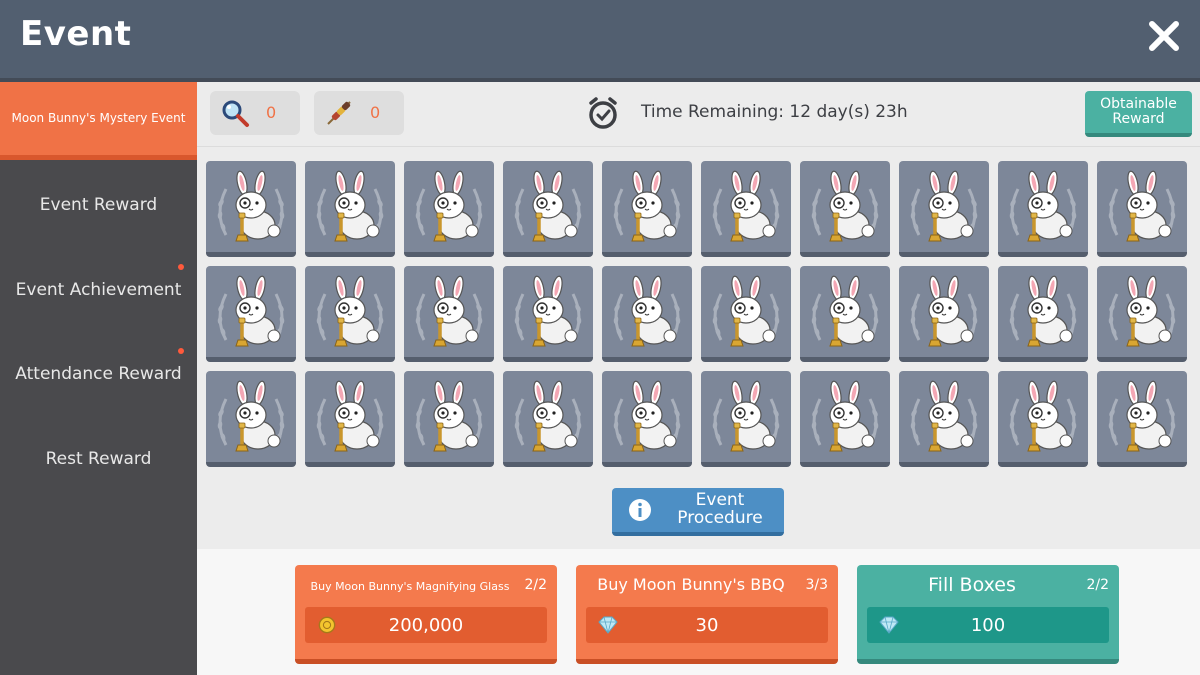  Describe the element at coordinates (271, 112) in the screenshot. I see `magnifying-glass-count: 0` at that location.